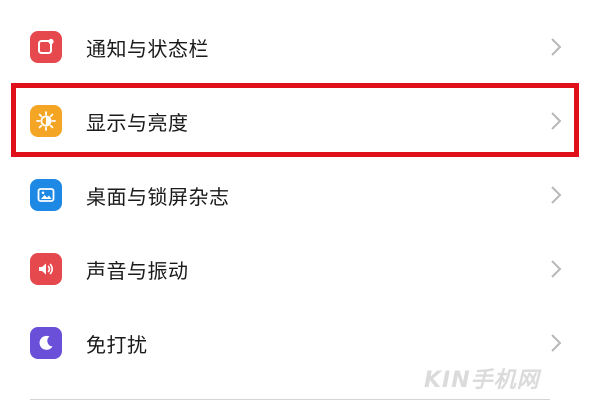  What do you see at coordinates (482, 380) in the screenshot?
I see `watermark: KIN手机网` at bounding box center [482, 380].